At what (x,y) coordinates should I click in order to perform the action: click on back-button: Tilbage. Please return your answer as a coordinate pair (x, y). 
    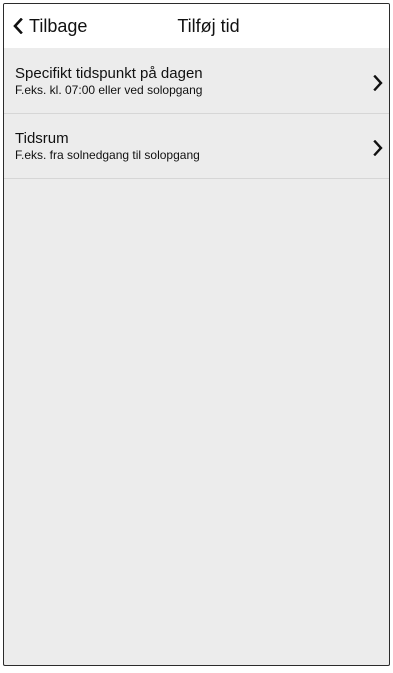
    Looking at the image, I should click on (49, 26).